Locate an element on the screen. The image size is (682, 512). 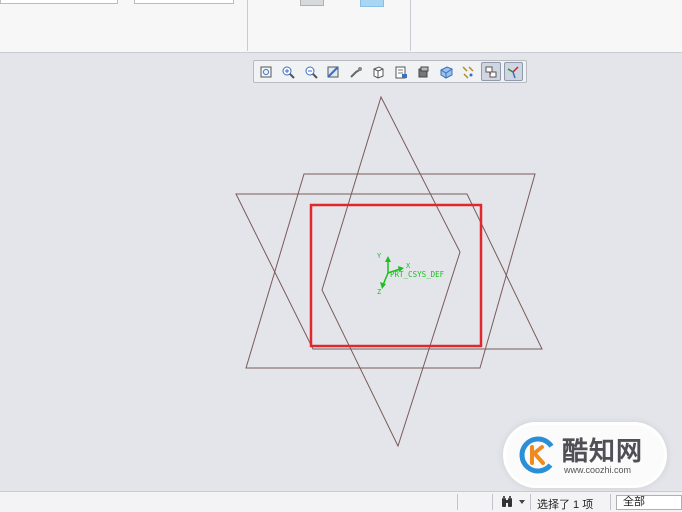
spin-center-icon is located at coordinates (513, 71).